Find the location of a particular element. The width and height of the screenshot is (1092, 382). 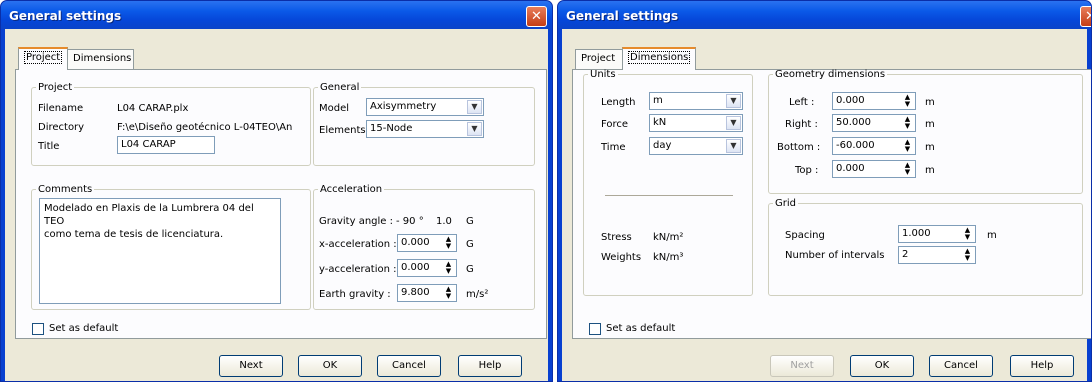

stress-value: kN/m² is located at coordinates (668, 237).